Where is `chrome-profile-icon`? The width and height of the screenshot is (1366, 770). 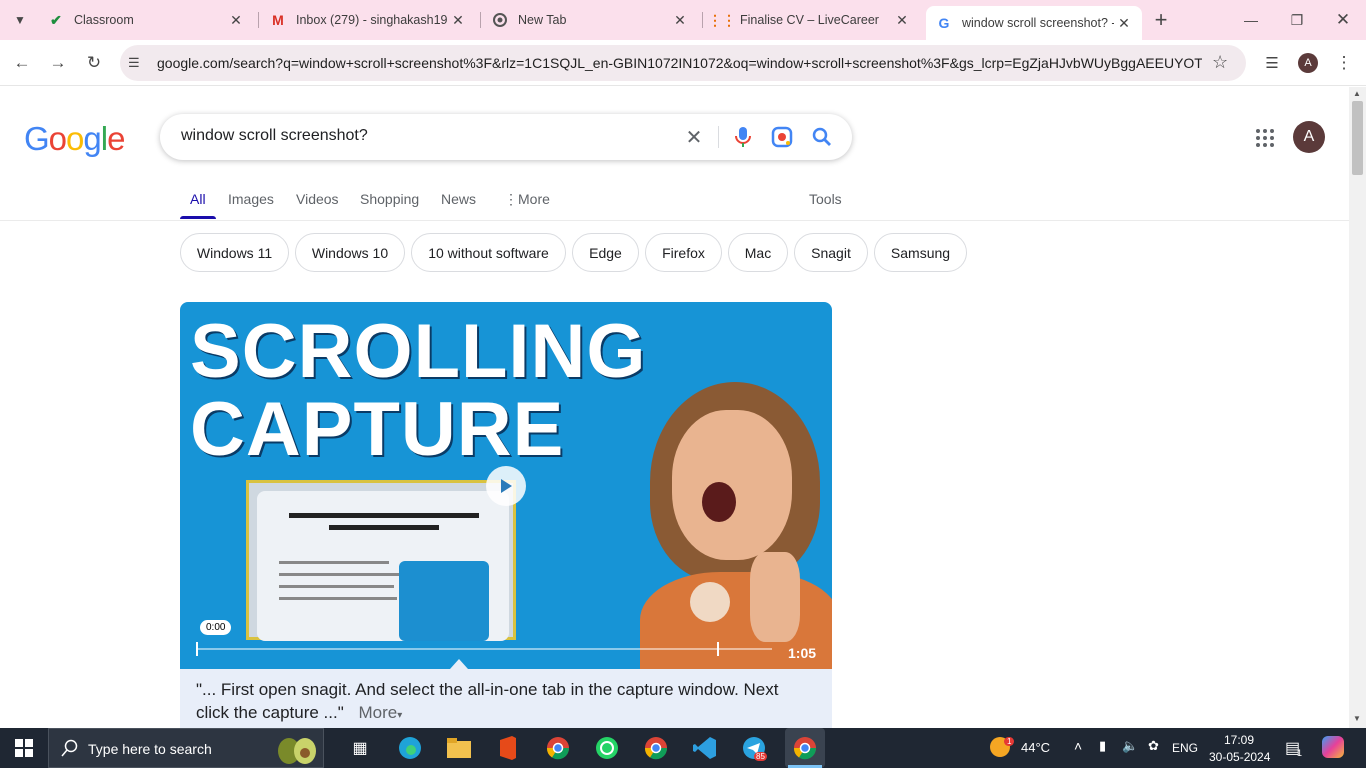
chrome-profile-icon is located at coordinates (656, 748).